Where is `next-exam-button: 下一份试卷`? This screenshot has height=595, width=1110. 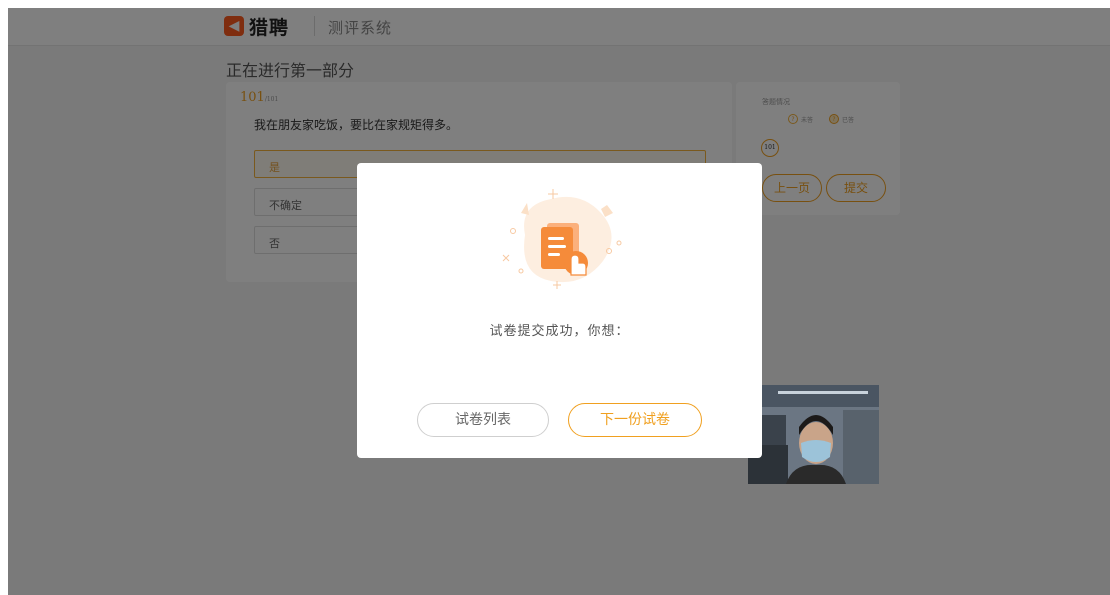
next-exam-button: 下一份试卷 is located at coordinates (635, 420).